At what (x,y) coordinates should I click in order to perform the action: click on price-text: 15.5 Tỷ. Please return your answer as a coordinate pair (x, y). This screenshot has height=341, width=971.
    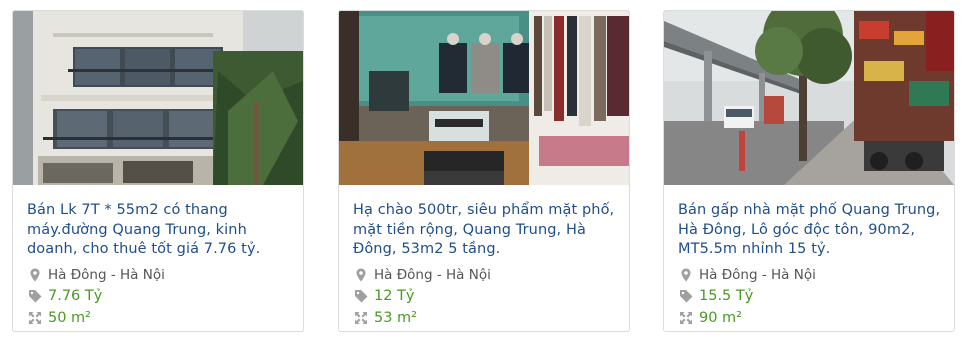
    Looking at the image, I should click on (726, 296).